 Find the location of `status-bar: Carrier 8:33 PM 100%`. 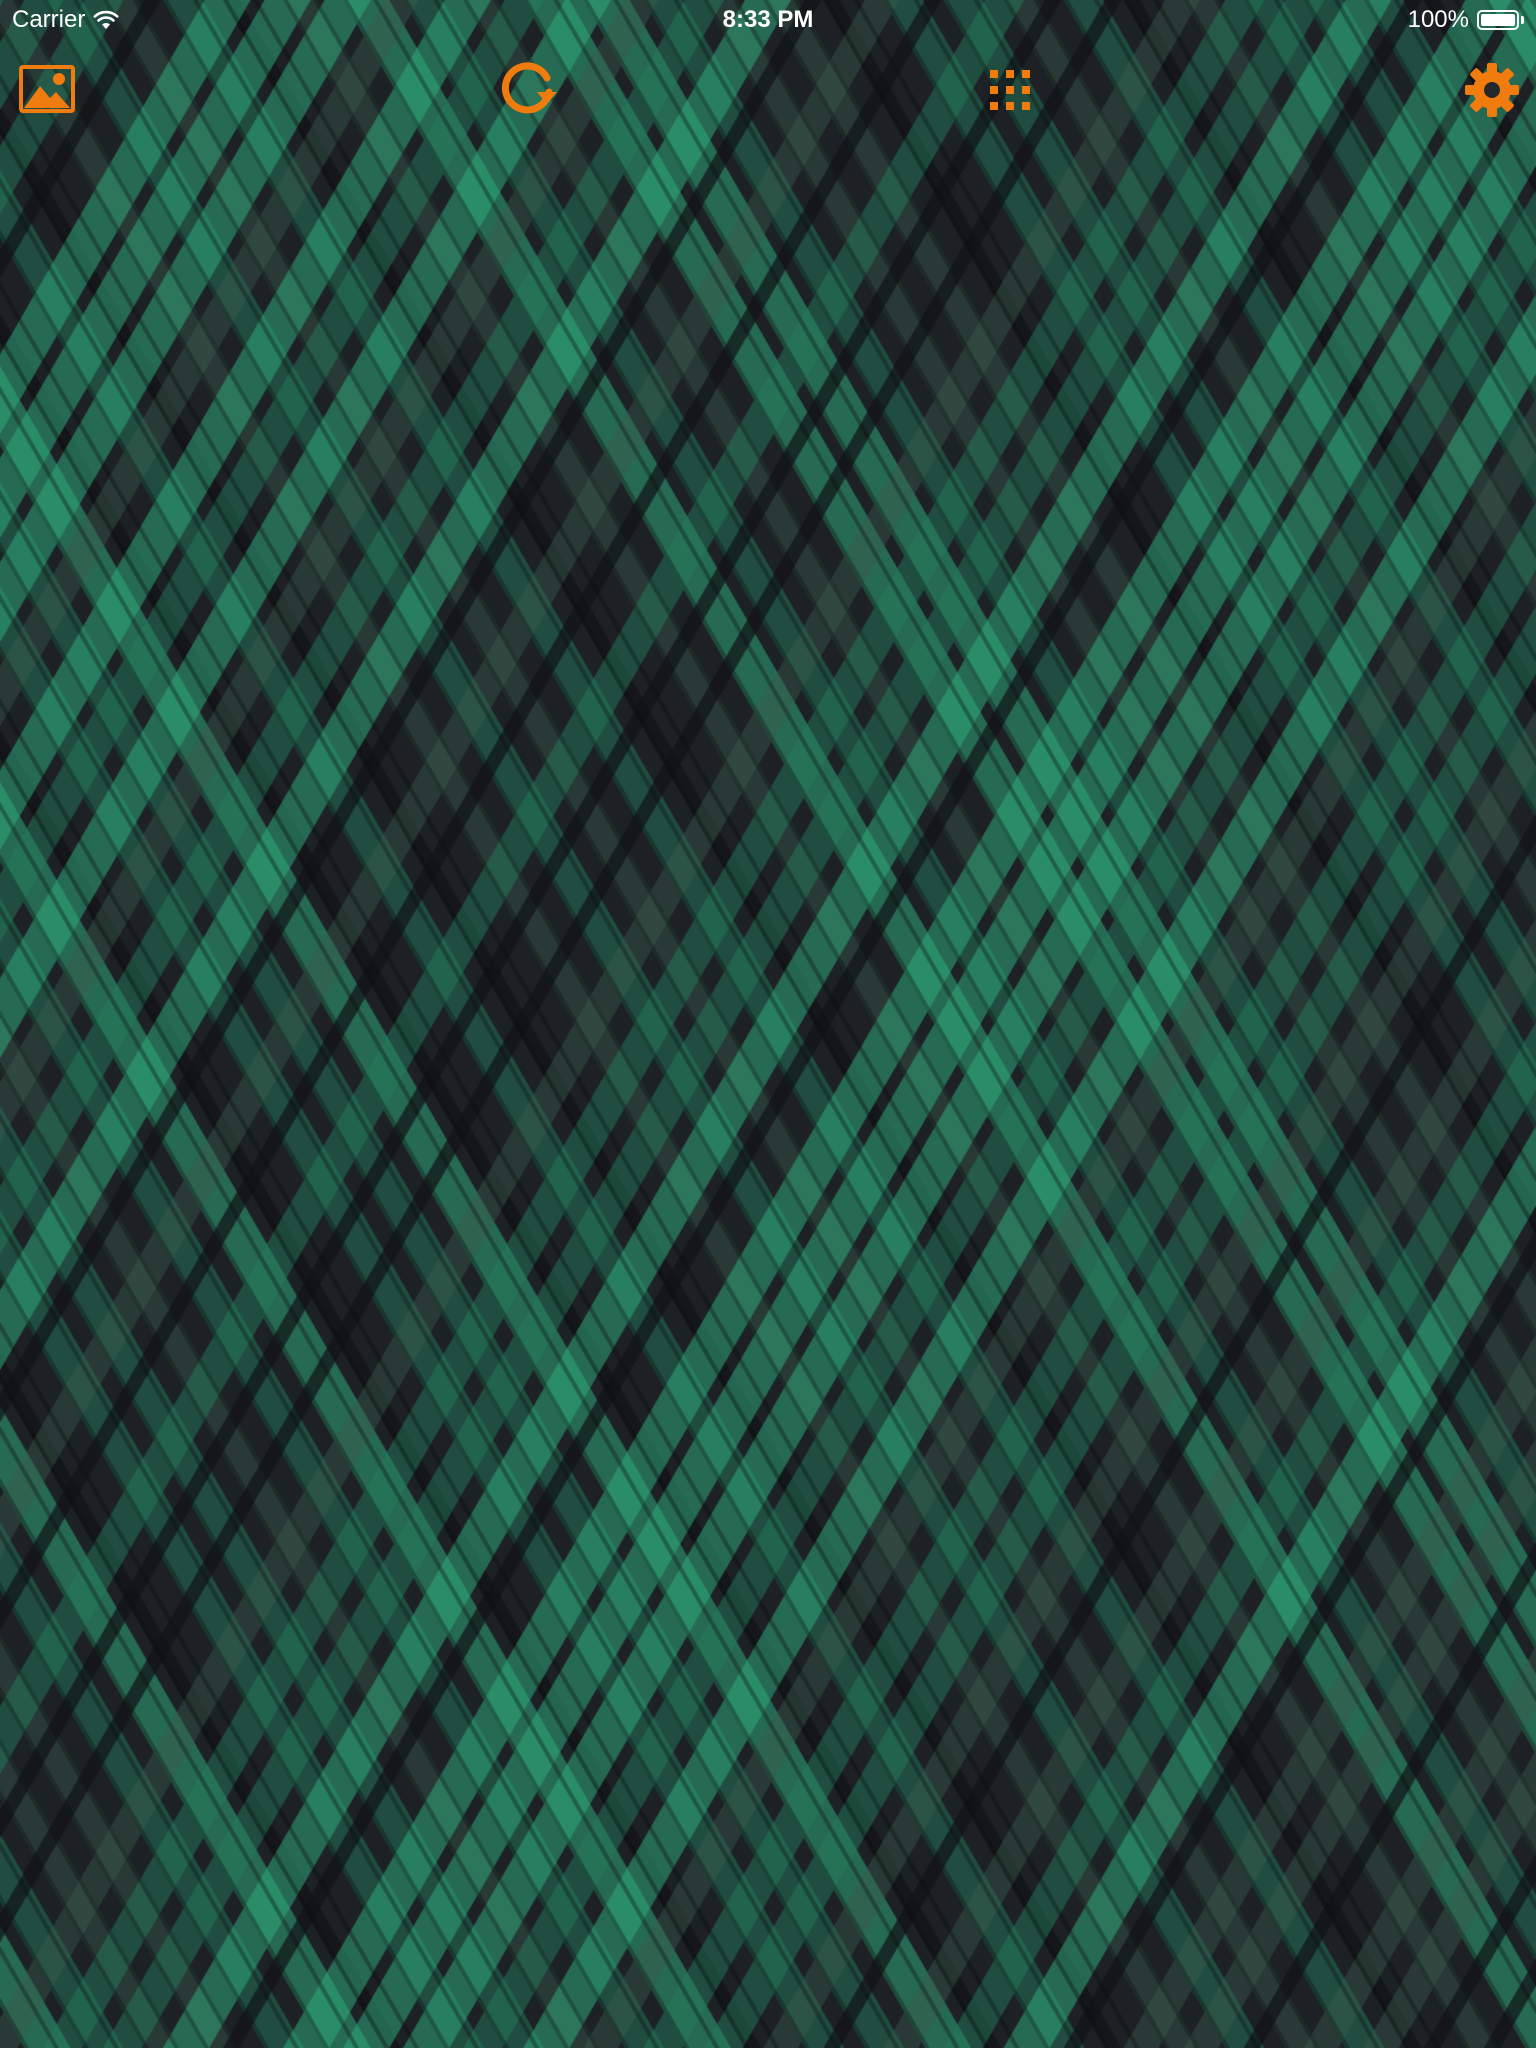

status-bar: Carrier 8:33 PM 100% is located at coordinates (768, 20).